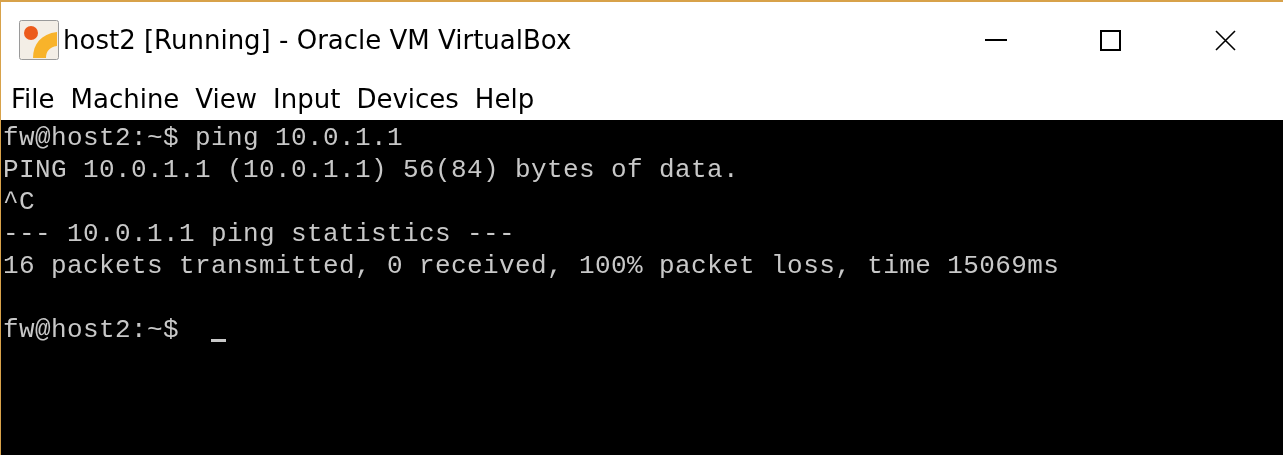  Describe the element at coordinates (1225, 40) in the screenshot. I see `close-icon` at that location.